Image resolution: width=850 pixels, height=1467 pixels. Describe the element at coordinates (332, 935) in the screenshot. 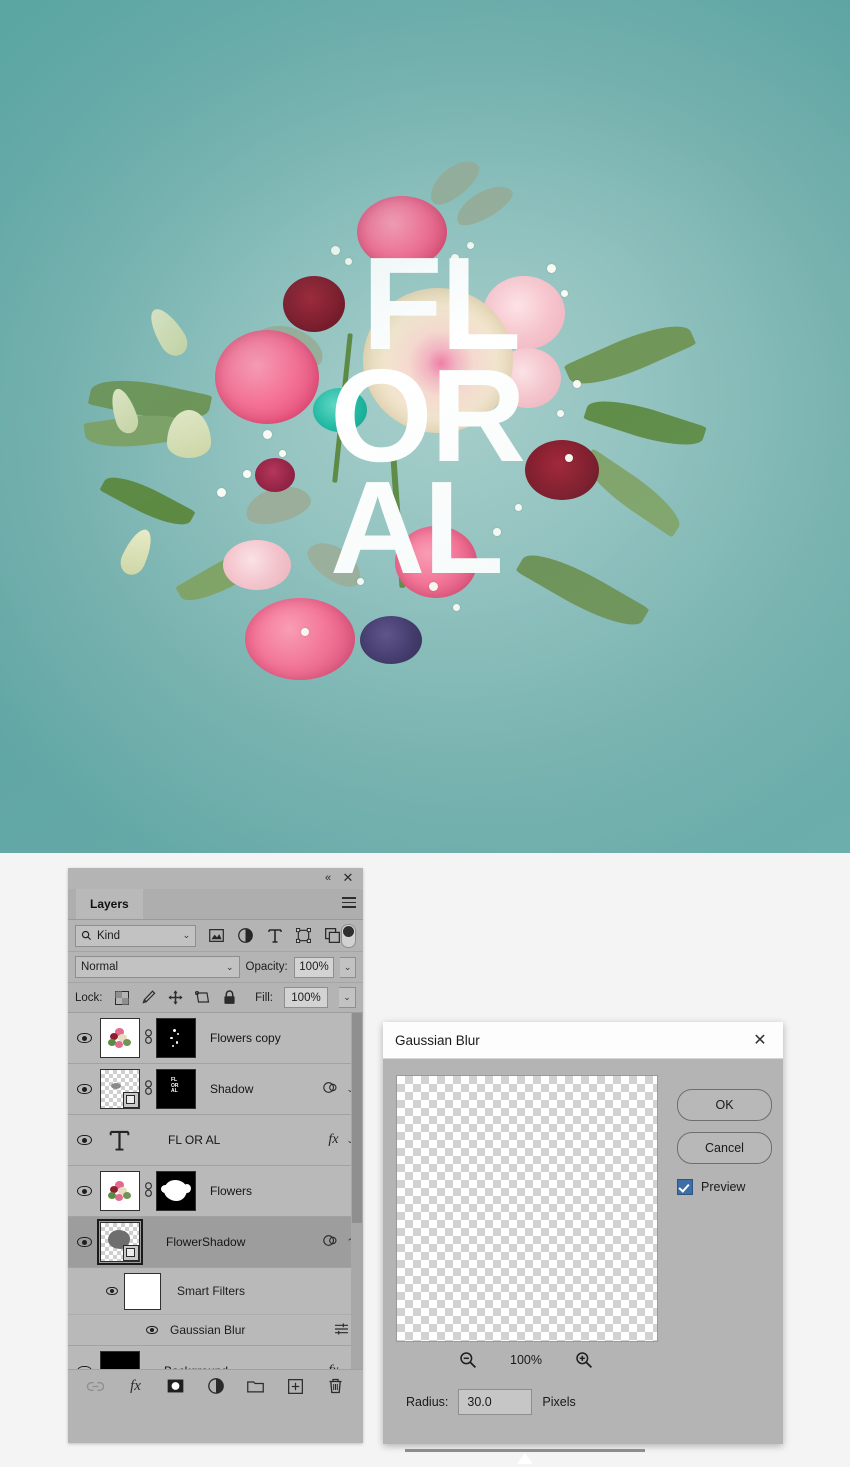

I see `smartobject-filter-icon` at that location.